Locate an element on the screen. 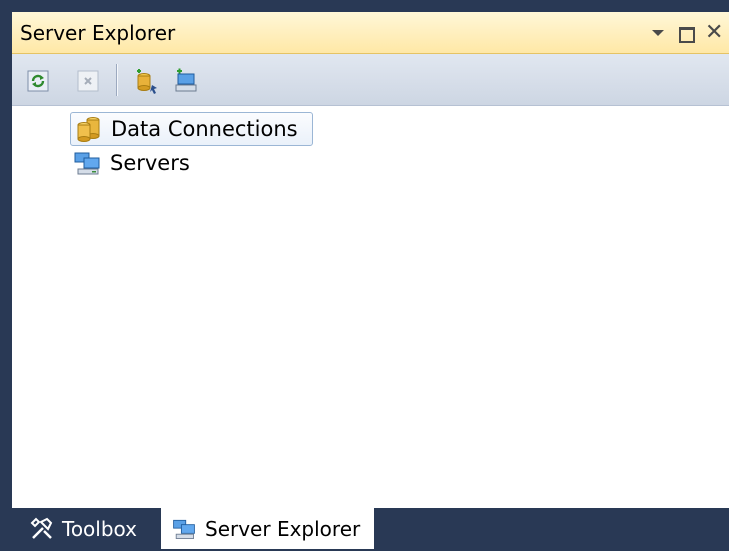  panel-toolbar is located at coordinates (370, 80).